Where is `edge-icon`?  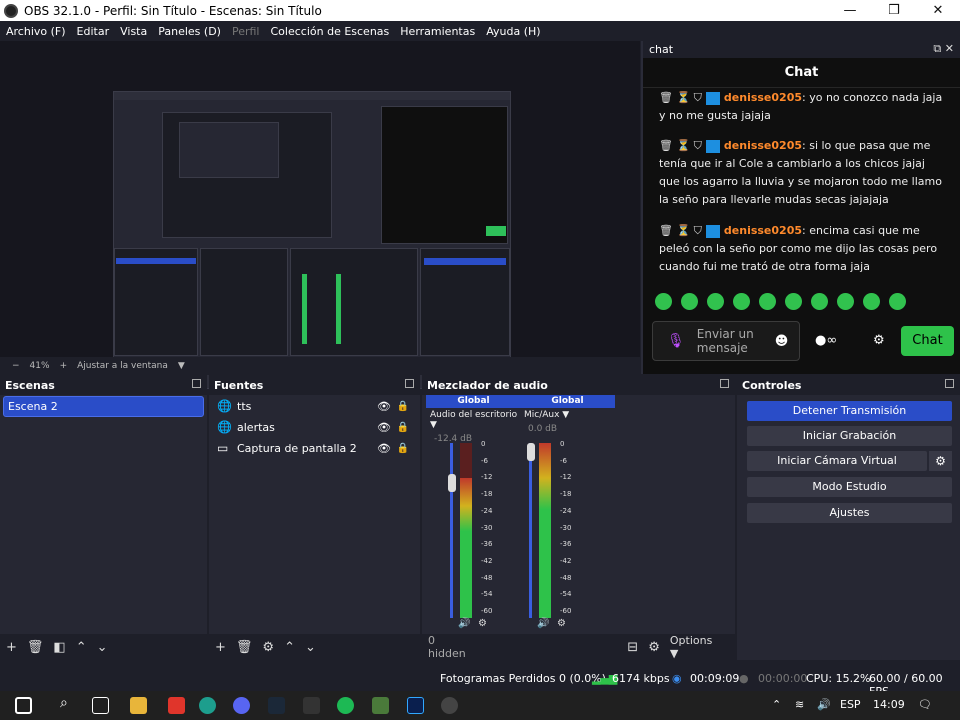
edge-icon is located at coordinates (207, 705).